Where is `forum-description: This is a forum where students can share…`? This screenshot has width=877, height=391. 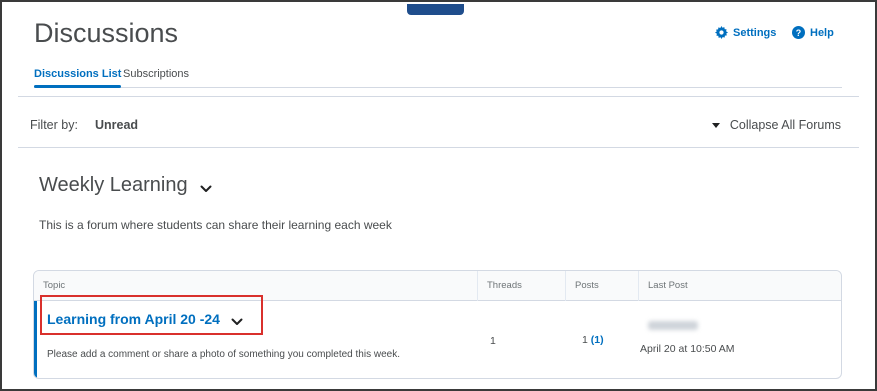
forum-description: This is a forum where students can share… is located at coordinates (215, 225).